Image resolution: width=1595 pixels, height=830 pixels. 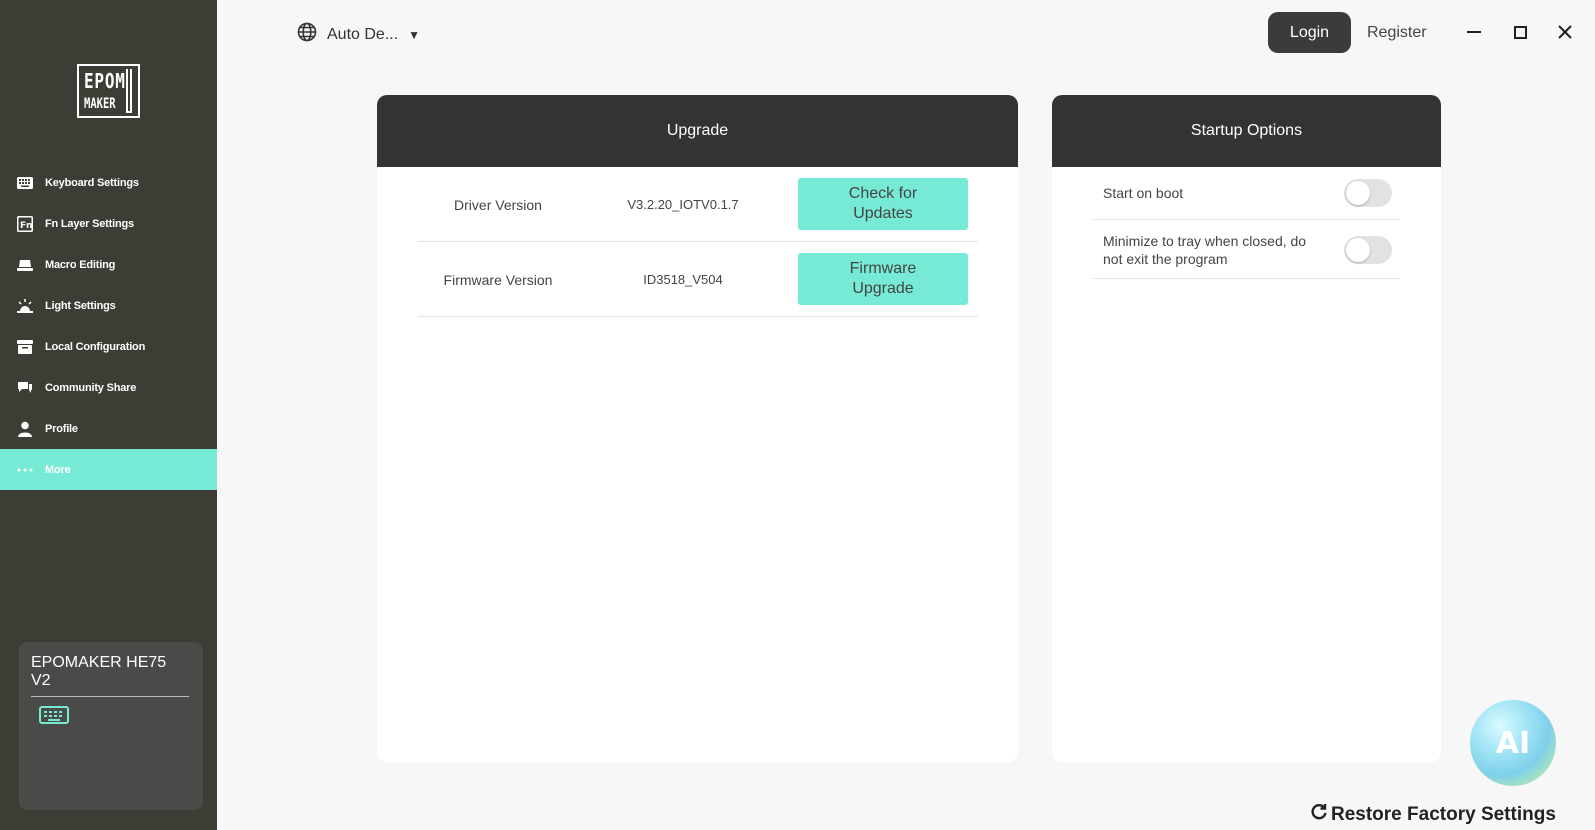 I want to click on more-dots-icon, so click(x=25, y=470).